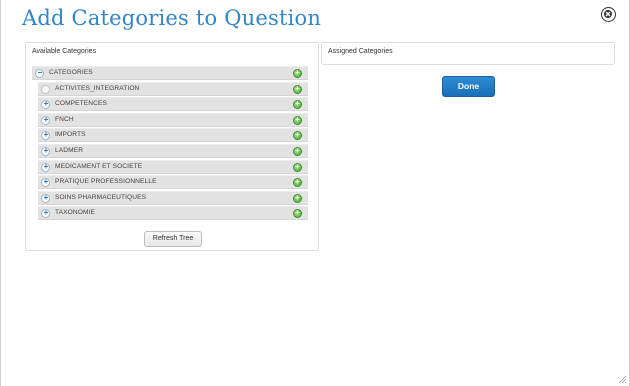 The width and height of the screenshot is (630, 386). What do you see at coordinates (99, 166) in the screenshot?
I see `tree-item-label: MEDICAMENT ET SOCIETE` at bounding box center [99, 166].